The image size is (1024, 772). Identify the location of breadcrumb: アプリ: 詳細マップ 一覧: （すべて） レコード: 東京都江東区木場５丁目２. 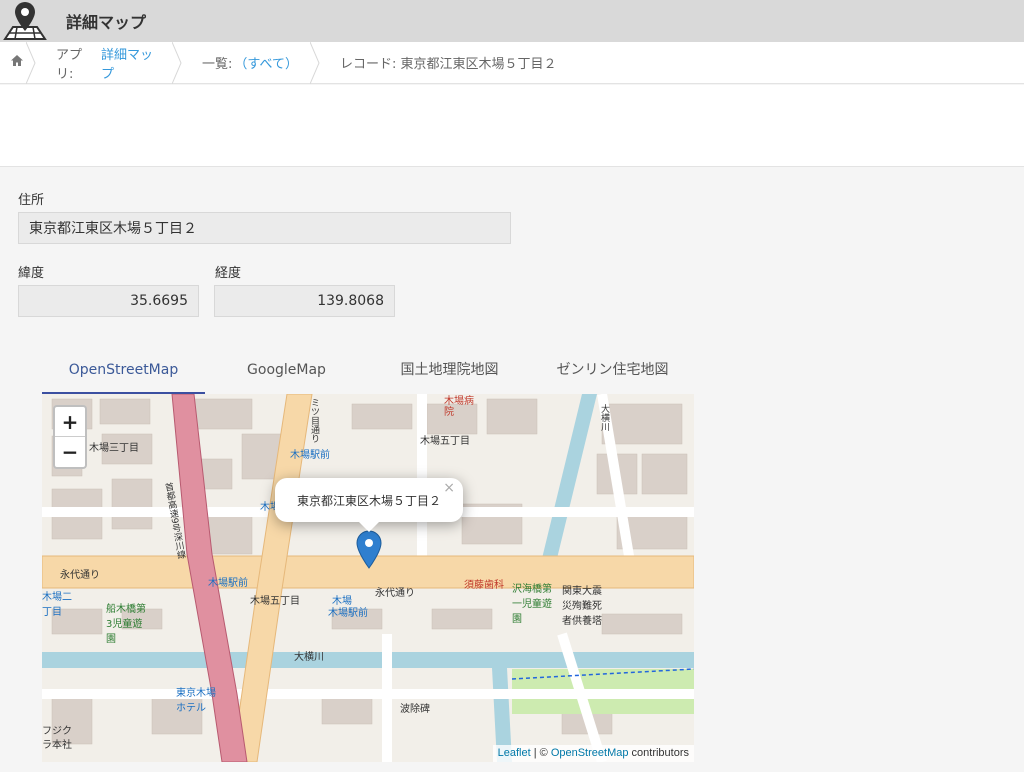
(512, 62).